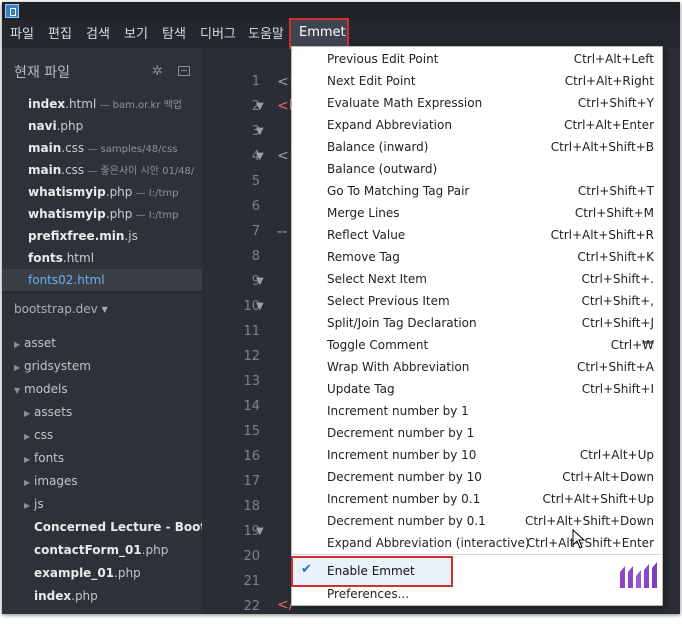 The image size is (682, 630). I want to click on tree-folder: ▼ models, so click(41, 389).